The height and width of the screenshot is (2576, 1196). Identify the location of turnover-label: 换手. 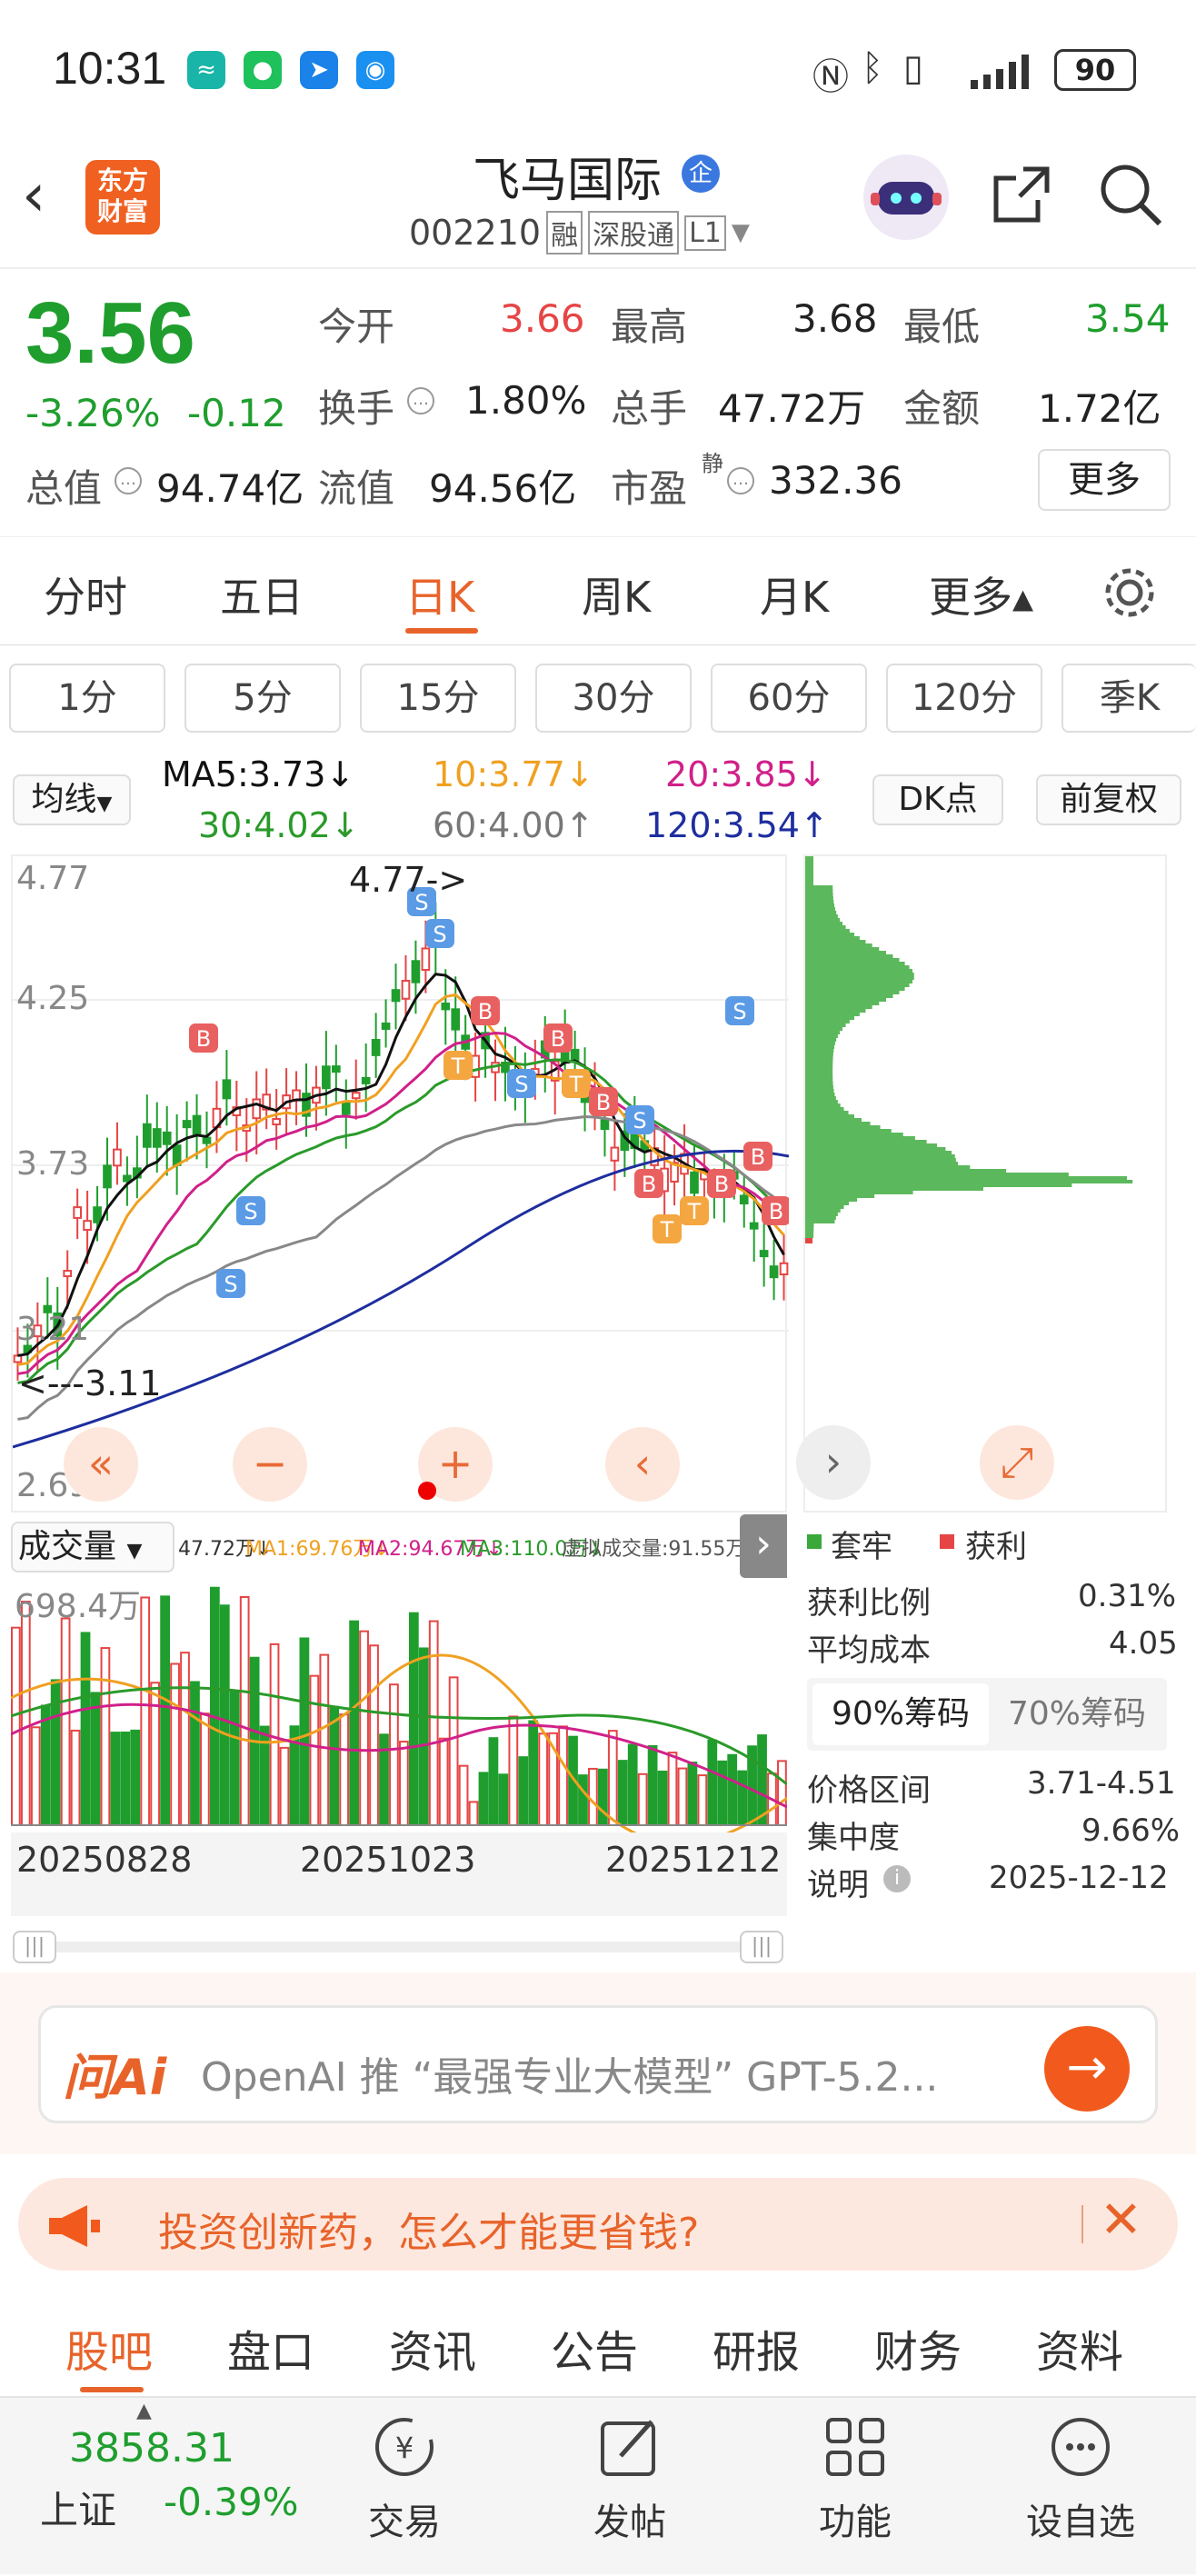
(356, 408).